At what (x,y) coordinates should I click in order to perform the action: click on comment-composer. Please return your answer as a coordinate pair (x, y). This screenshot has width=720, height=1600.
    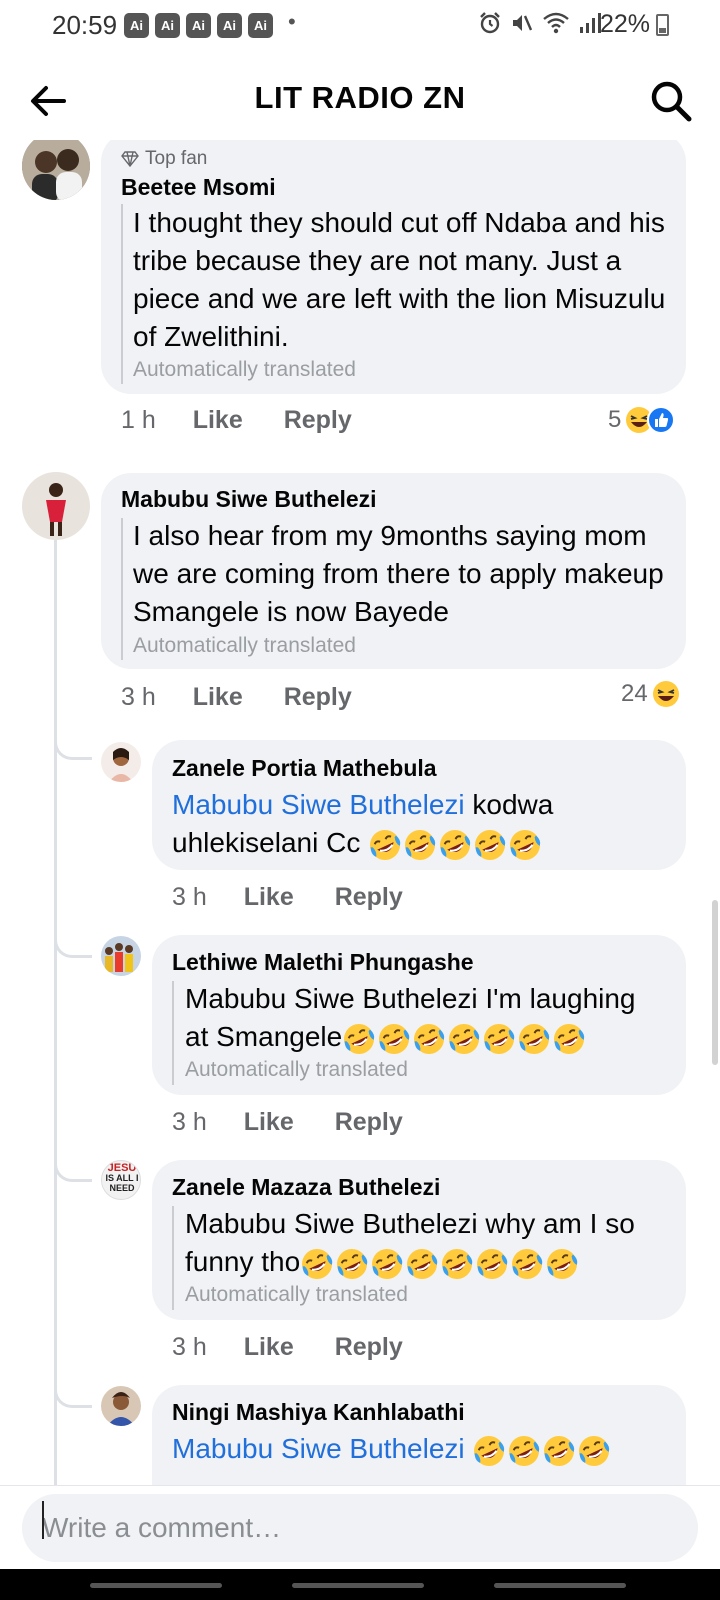
    Looking at the image, I should click on (360, 1527).